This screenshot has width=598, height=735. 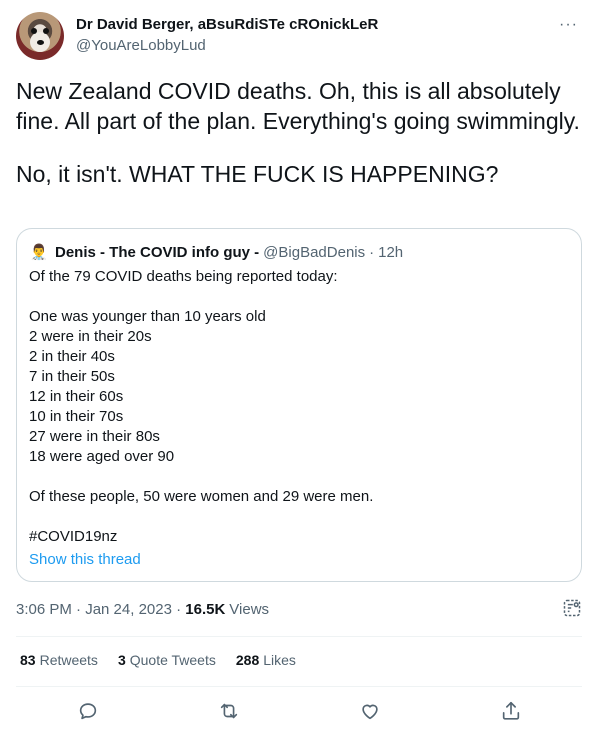 What do you see at coordinates (157, 252) in the screenshot?
I see `quote-author-name: Denis - The COVID info guy -` at bounding box center [157, 252].